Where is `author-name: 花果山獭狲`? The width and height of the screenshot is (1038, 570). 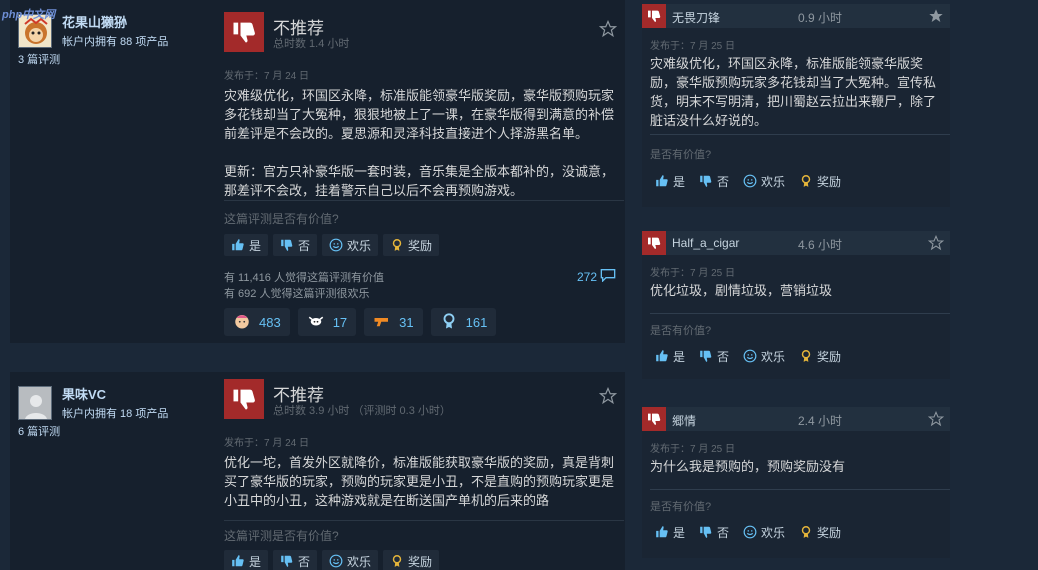
author-name: 花果山獭狲 is located at coordinates (94, 21).